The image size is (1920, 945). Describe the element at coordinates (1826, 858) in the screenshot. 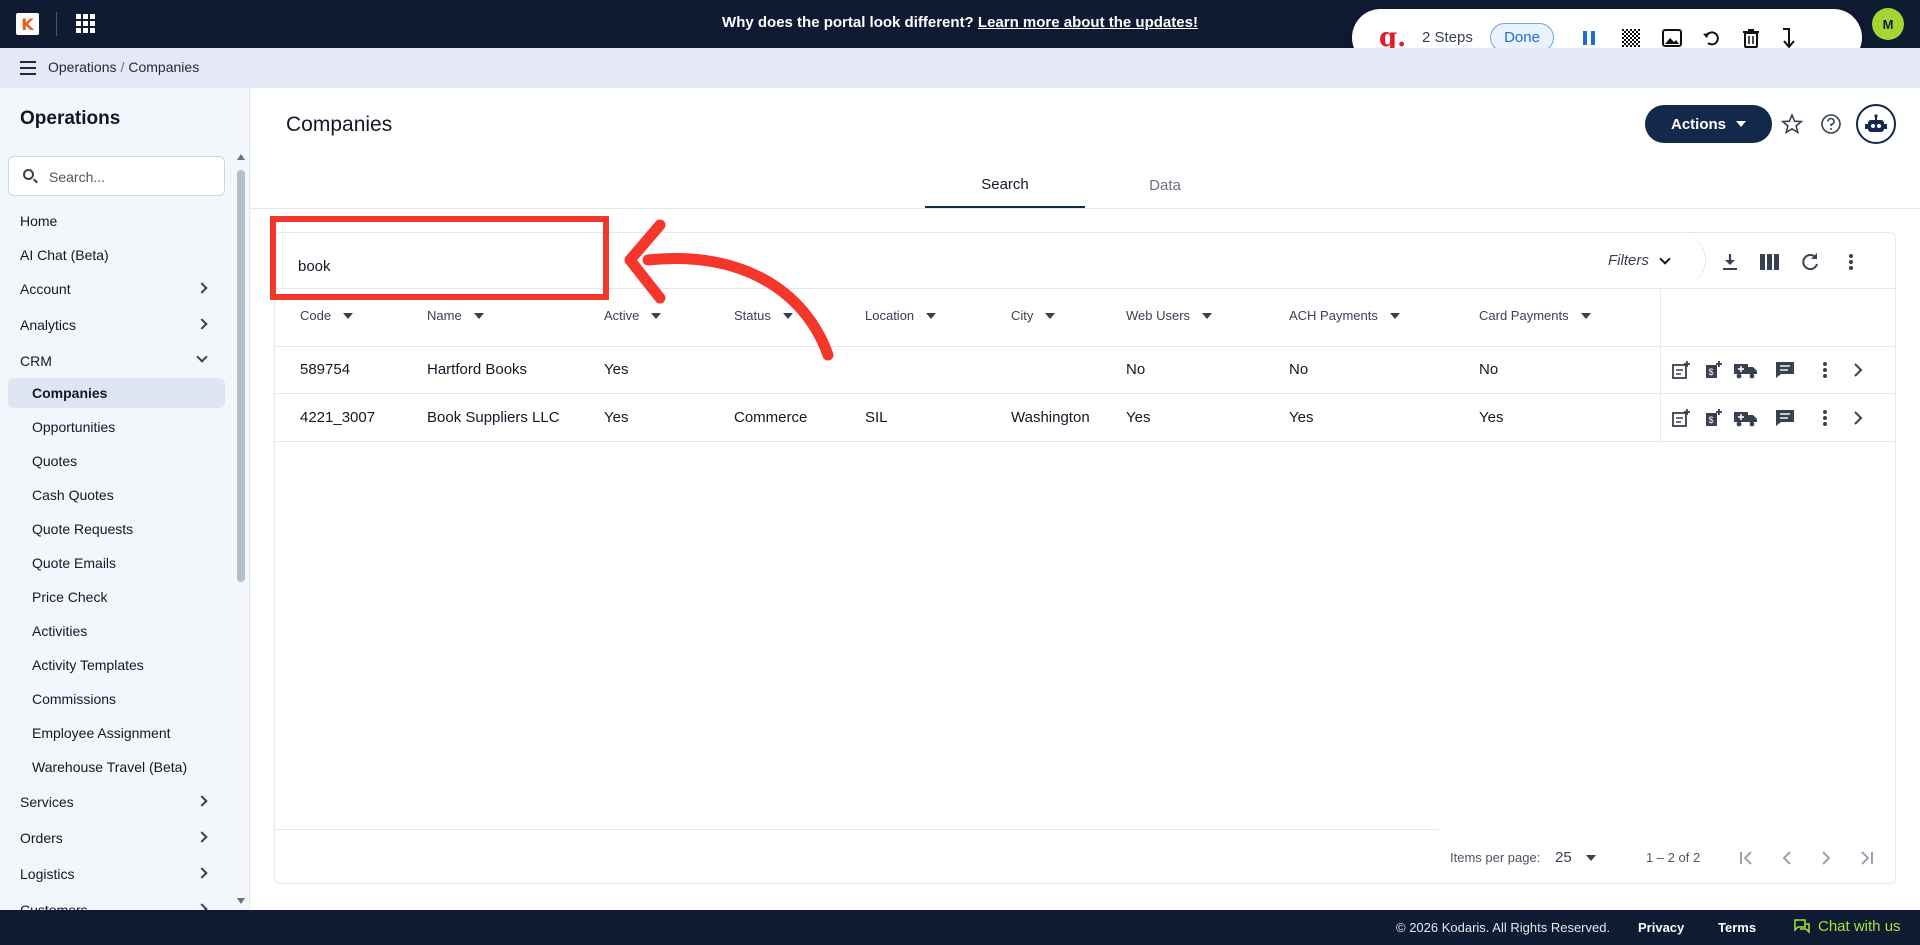

I see `next-page-icon` at that location.